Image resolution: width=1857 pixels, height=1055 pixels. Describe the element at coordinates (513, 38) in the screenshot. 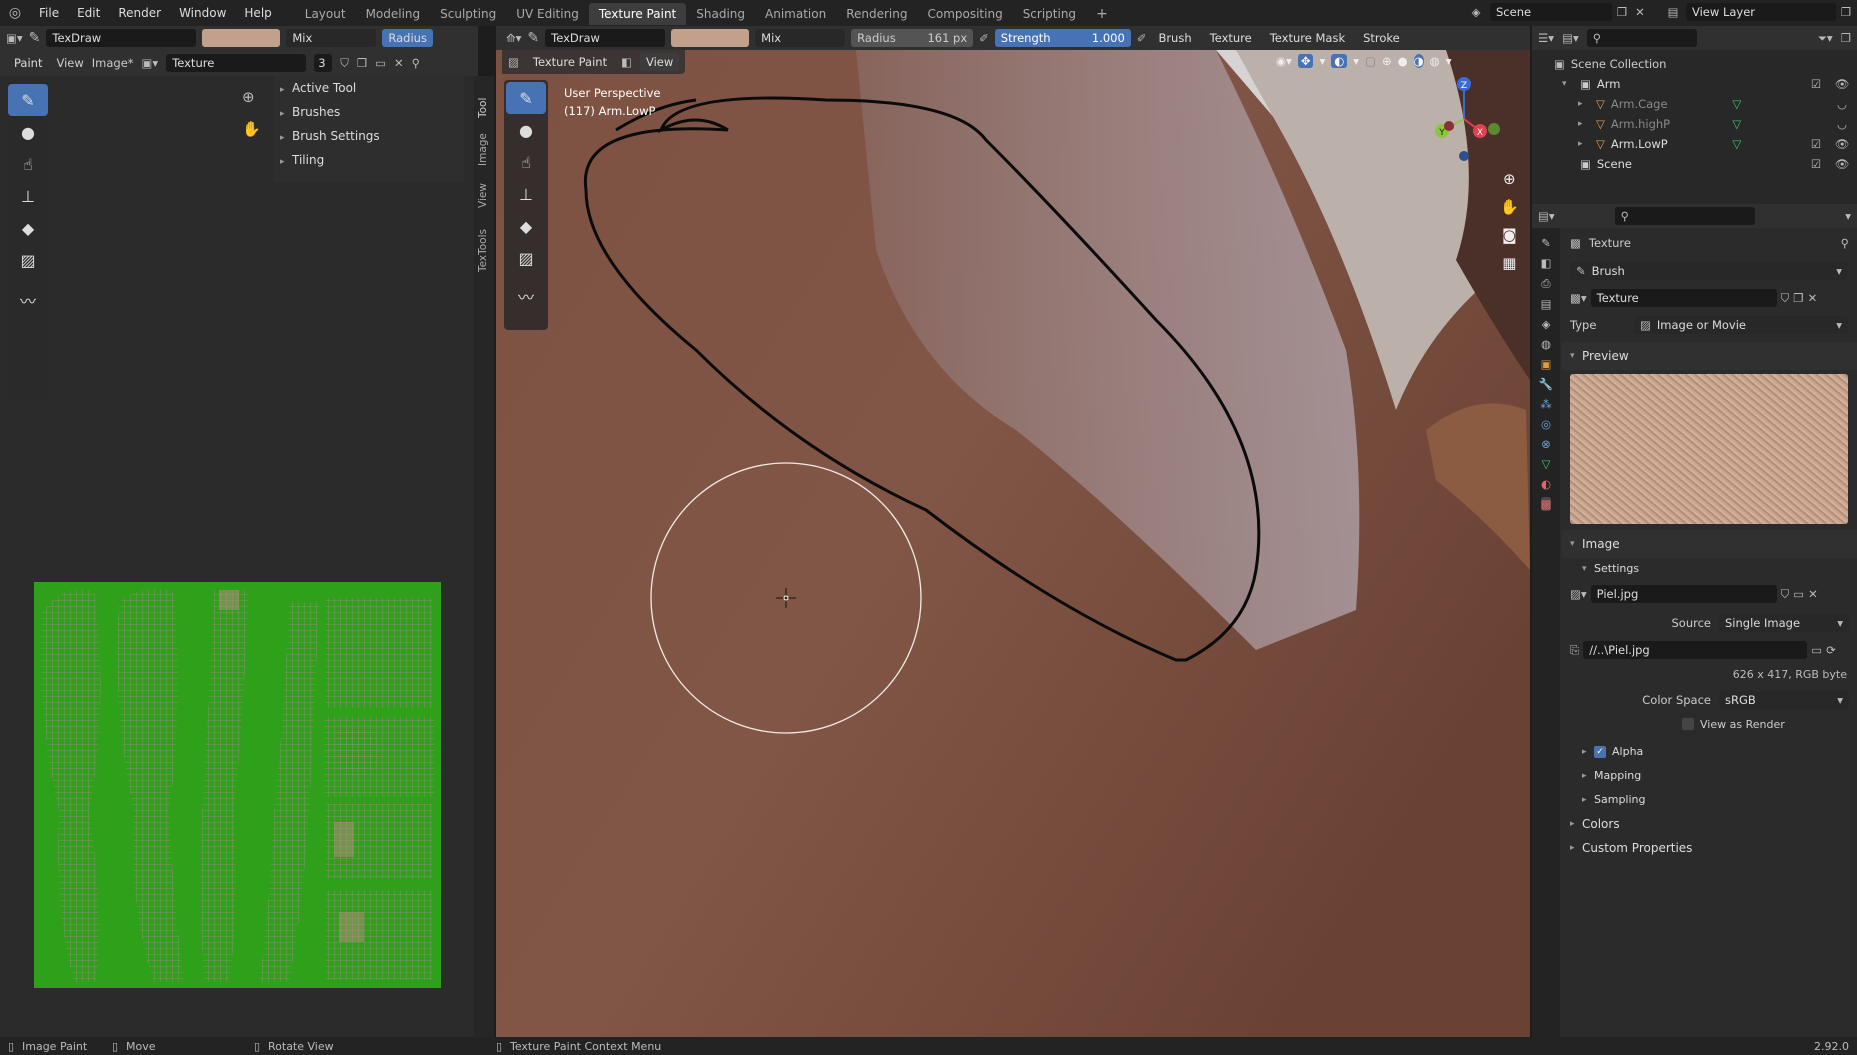

I see `viewport-editor-type-icon: ⟰▾` at that location.